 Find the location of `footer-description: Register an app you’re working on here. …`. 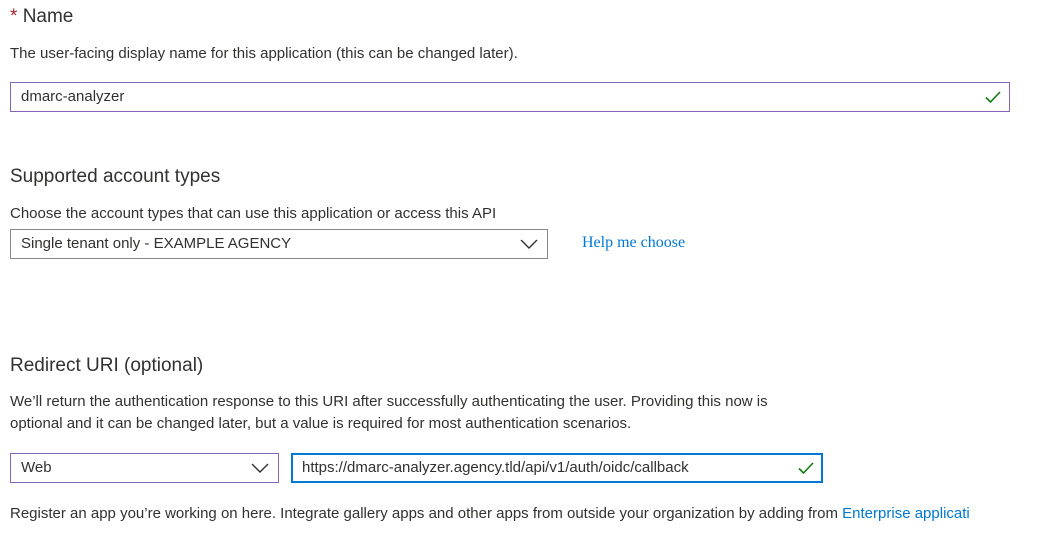

footer-description: Register an app you’re working on here. … is located at coordinates (424, 513).